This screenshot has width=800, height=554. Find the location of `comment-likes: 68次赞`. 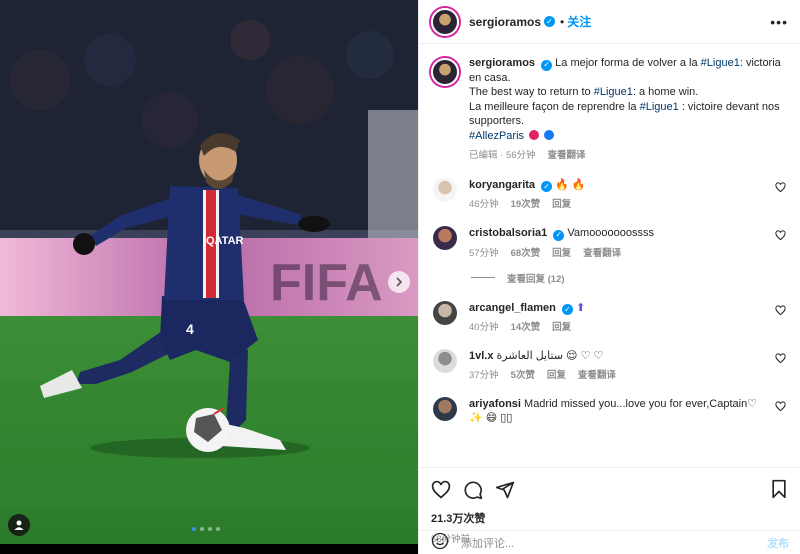

comment-likes: 68次赞 is located at coordinates (526, 254).